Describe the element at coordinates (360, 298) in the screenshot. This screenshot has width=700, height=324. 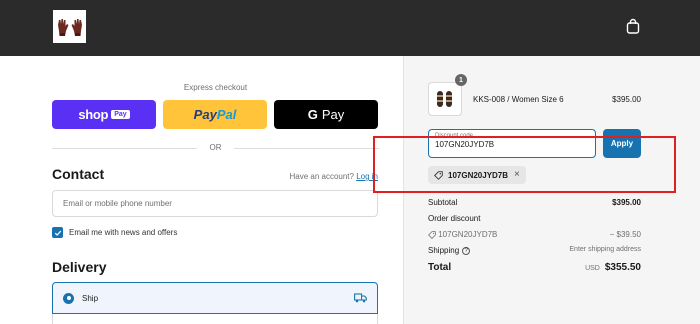
I see `truck-icon` at that location.